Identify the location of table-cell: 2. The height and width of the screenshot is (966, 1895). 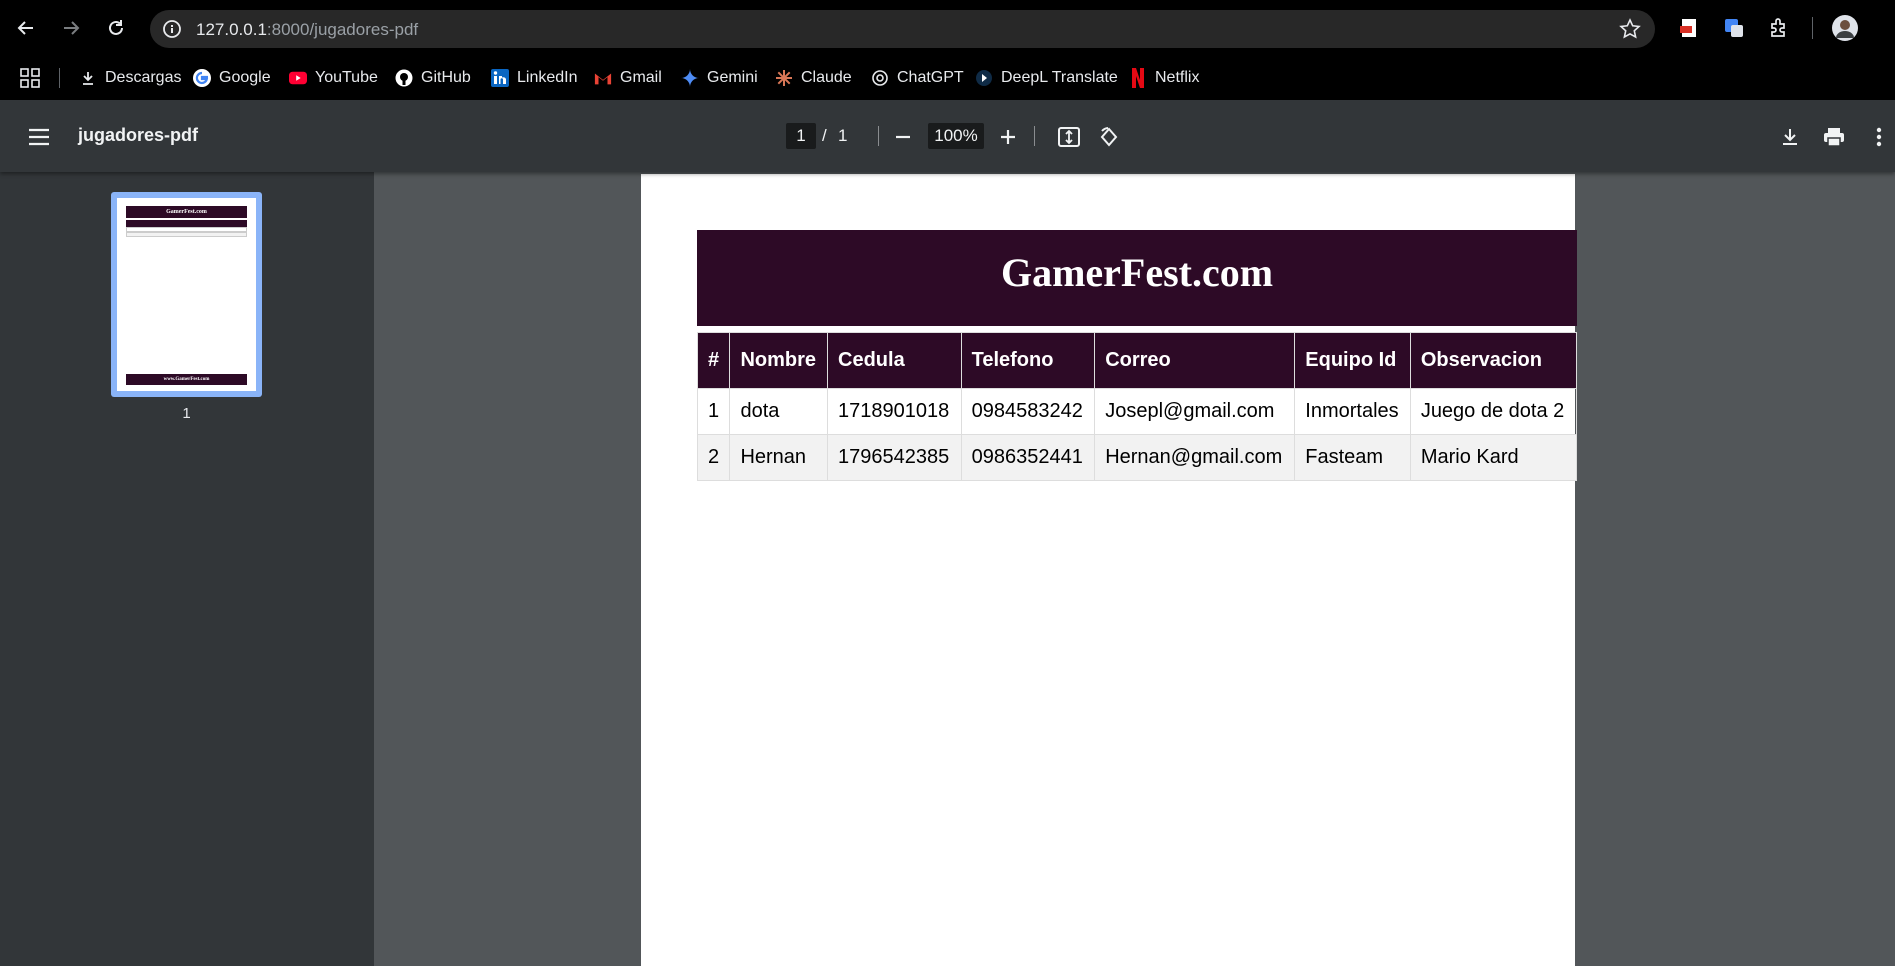
(713, 457).